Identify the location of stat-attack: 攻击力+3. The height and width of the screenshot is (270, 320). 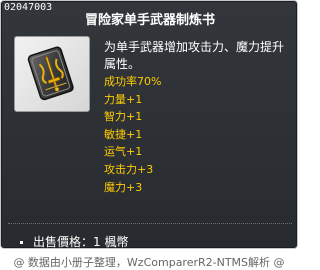
(129, 169).